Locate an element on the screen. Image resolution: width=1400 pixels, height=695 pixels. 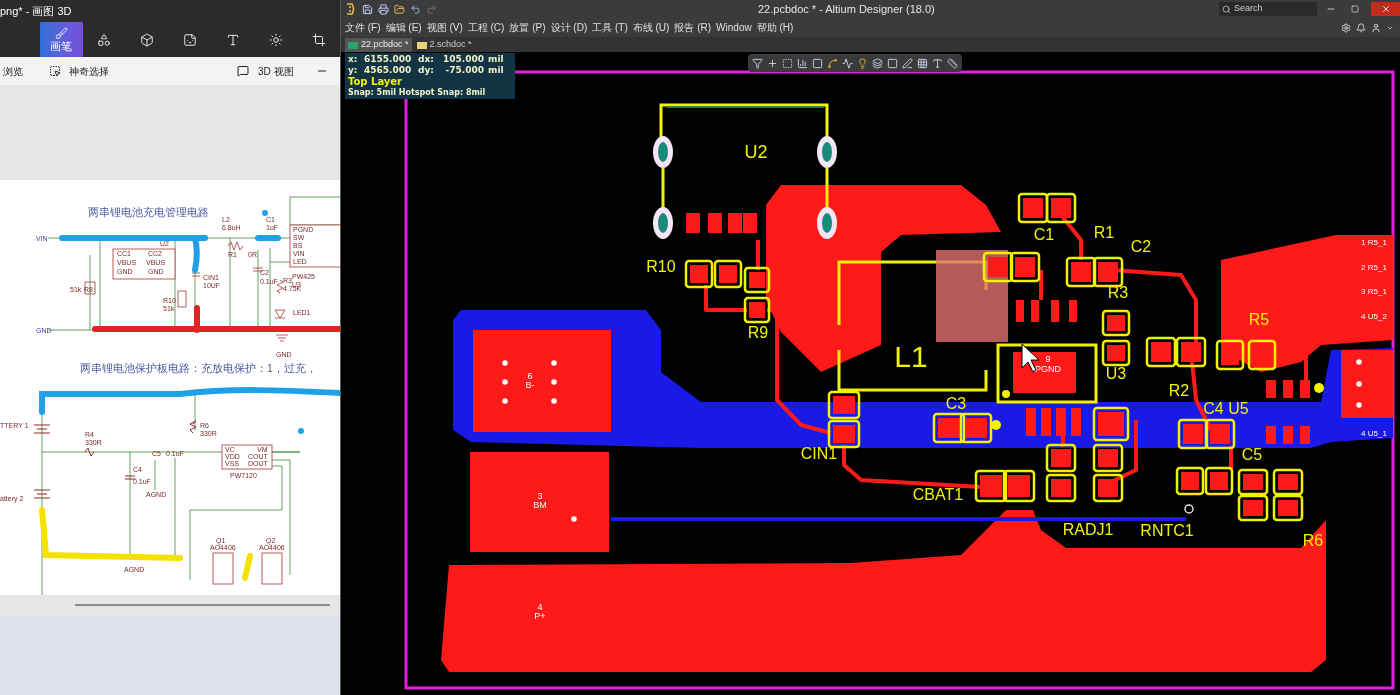
grid-icon is located at coordinates (922, 63).